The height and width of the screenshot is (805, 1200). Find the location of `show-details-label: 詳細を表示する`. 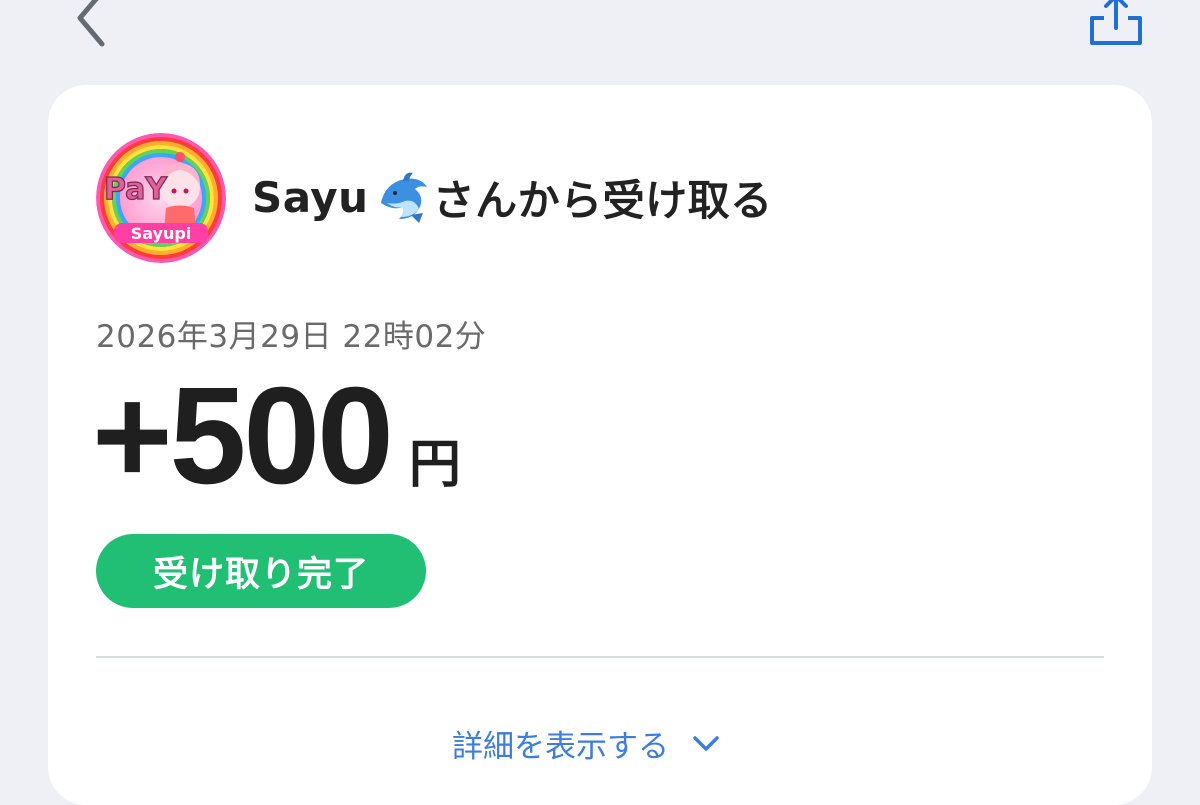

show-details-label: 詳細を表示する is located at coordinates (560, 747).